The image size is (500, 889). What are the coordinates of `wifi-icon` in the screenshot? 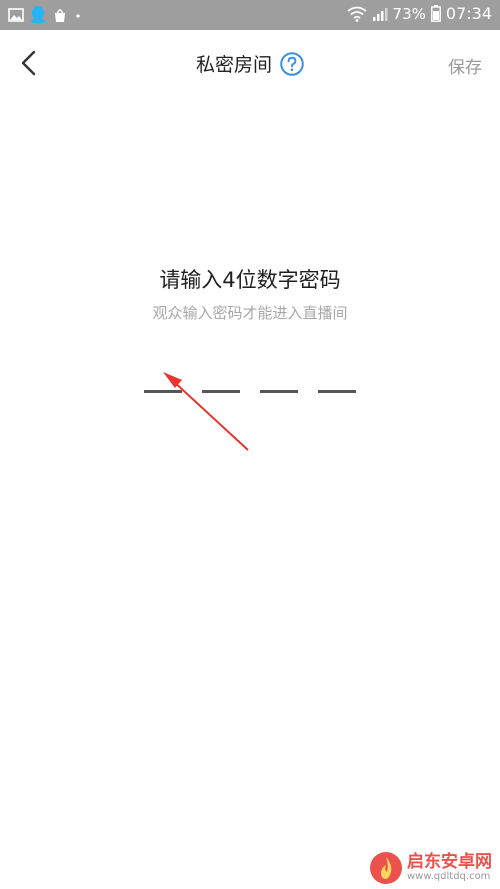 It's located at (356, 14).